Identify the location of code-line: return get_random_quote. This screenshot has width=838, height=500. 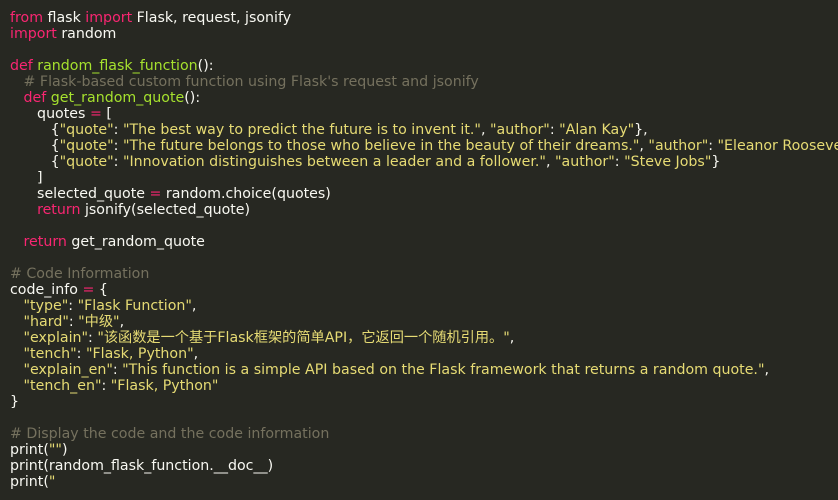
(424, 242).